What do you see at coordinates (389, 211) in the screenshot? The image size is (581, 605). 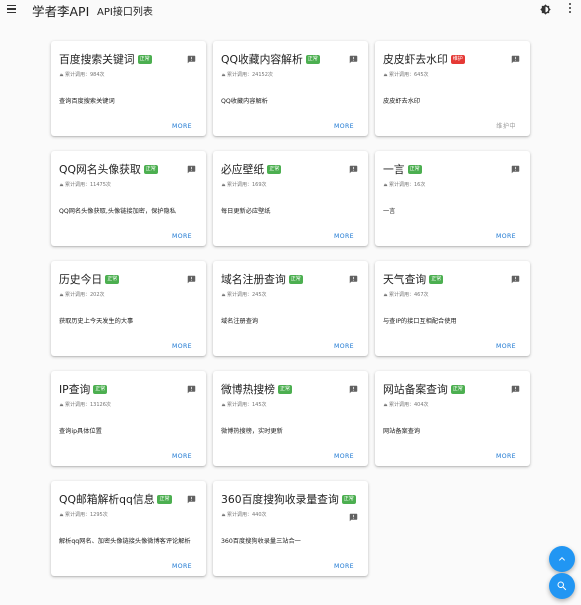 I see `card-description: 一言` at bounding box center [389, 211].